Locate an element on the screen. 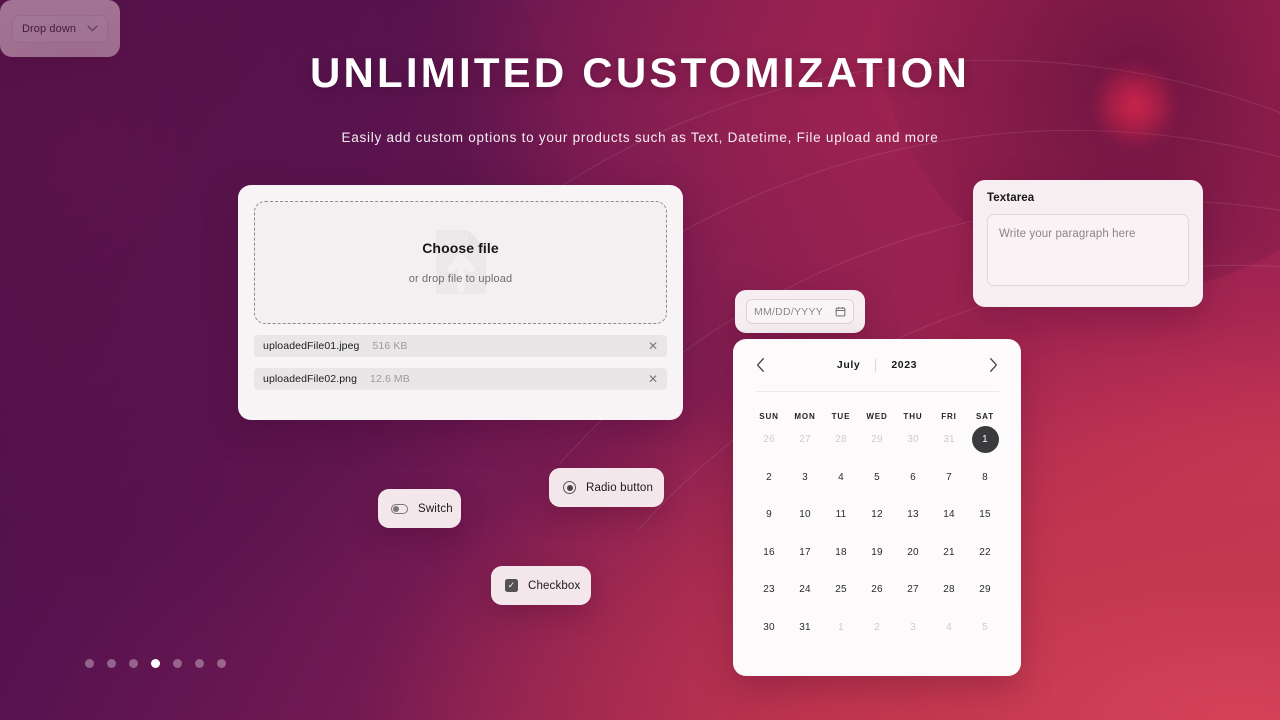  calendar-day-number: 21 is located at coordinates (949, 552).